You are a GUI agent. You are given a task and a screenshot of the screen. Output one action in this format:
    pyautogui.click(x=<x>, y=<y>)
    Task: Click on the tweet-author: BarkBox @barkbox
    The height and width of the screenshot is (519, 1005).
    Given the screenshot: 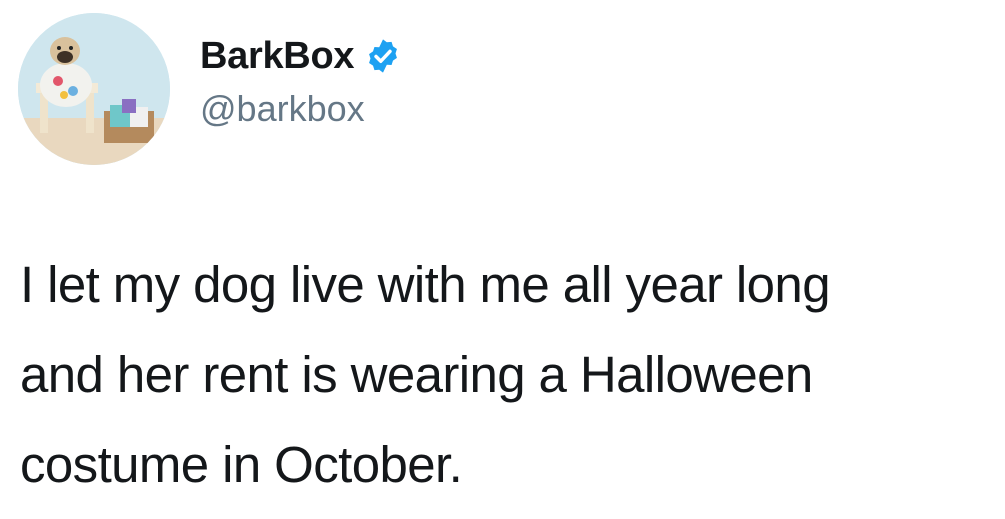 What is the action you would take?
    pyautogui.click(x=301, y=79)
    